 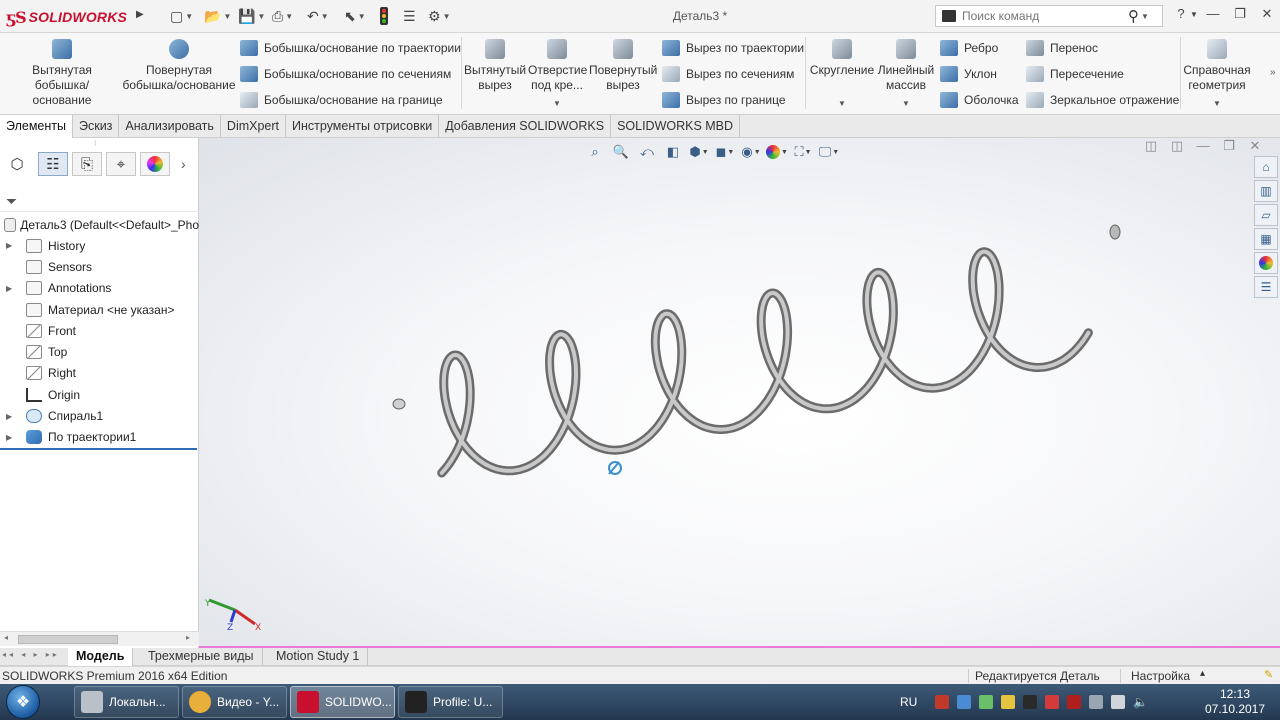 I want to click on tab-6: SOLIDWORKS MBD, so click(x=676, y=126).